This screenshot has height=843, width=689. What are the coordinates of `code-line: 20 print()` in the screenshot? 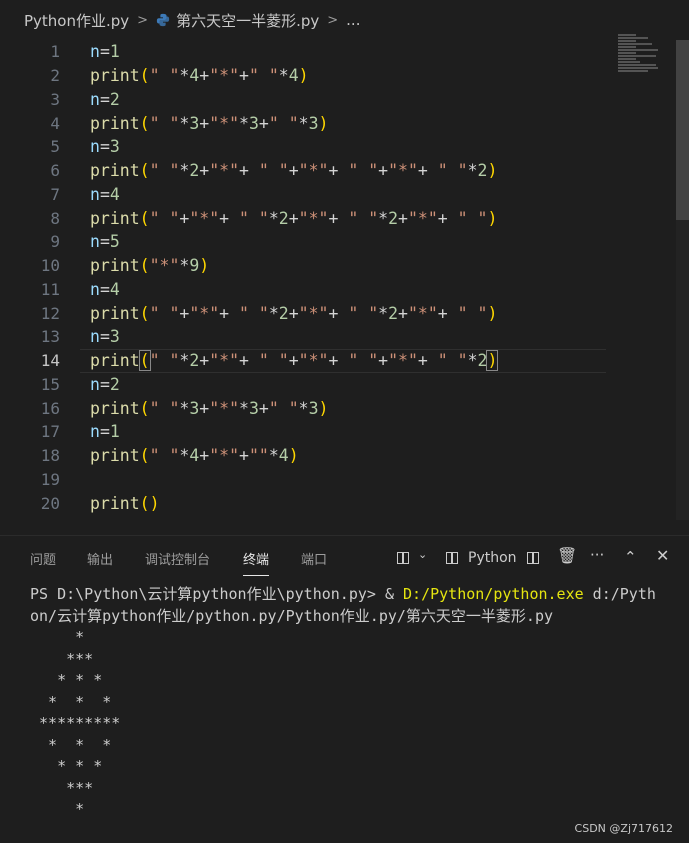 It's located at (338, 503).